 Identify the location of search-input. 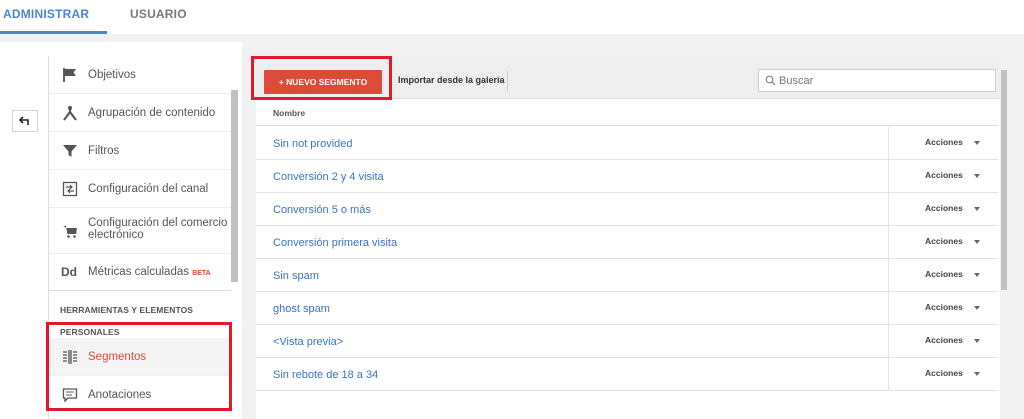
(884, 80).